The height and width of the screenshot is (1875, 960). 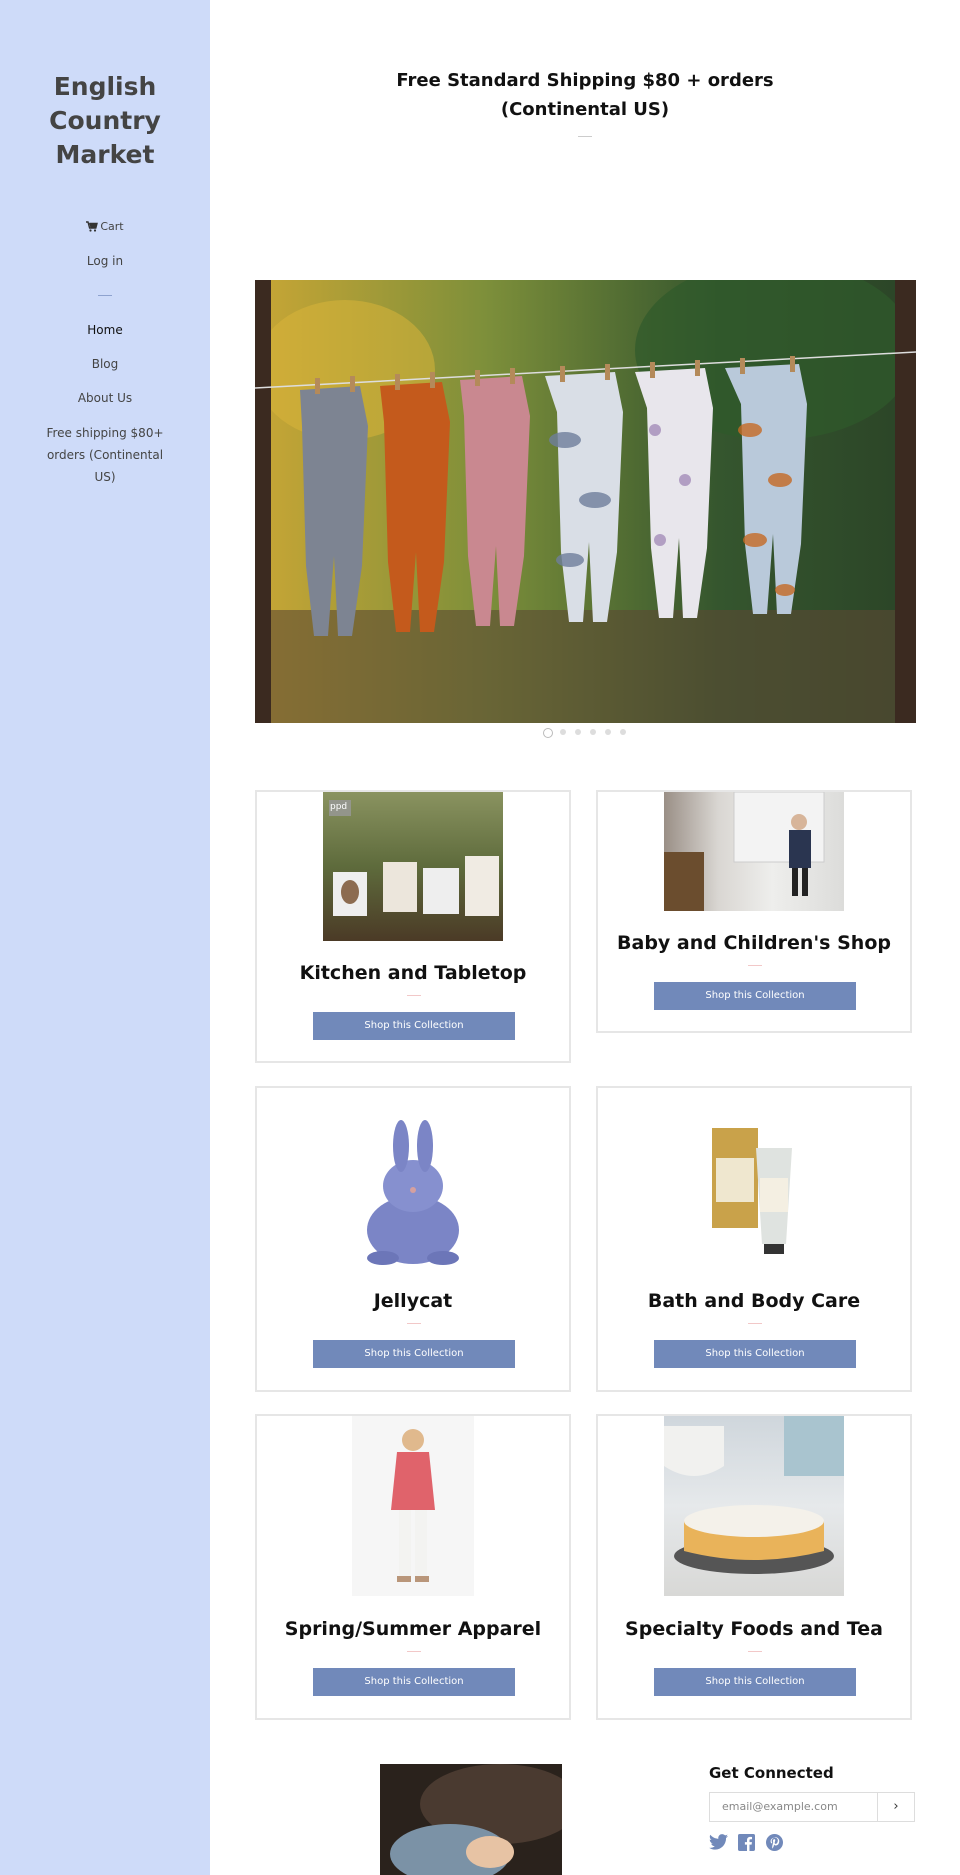 I want to click on collection-card-bath: Bath and Body Care Shop this Collection, so click(x=754, y=1239).